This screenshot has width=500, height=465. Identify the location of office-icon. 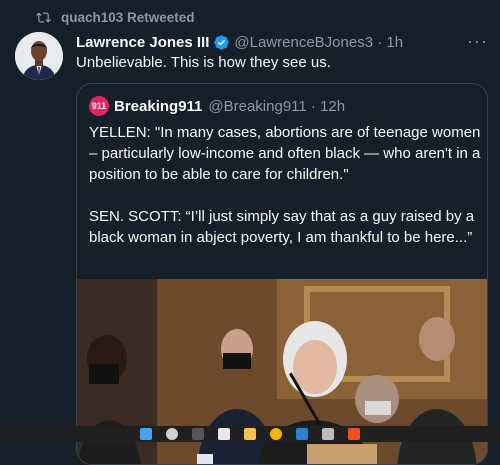
(354, 434).